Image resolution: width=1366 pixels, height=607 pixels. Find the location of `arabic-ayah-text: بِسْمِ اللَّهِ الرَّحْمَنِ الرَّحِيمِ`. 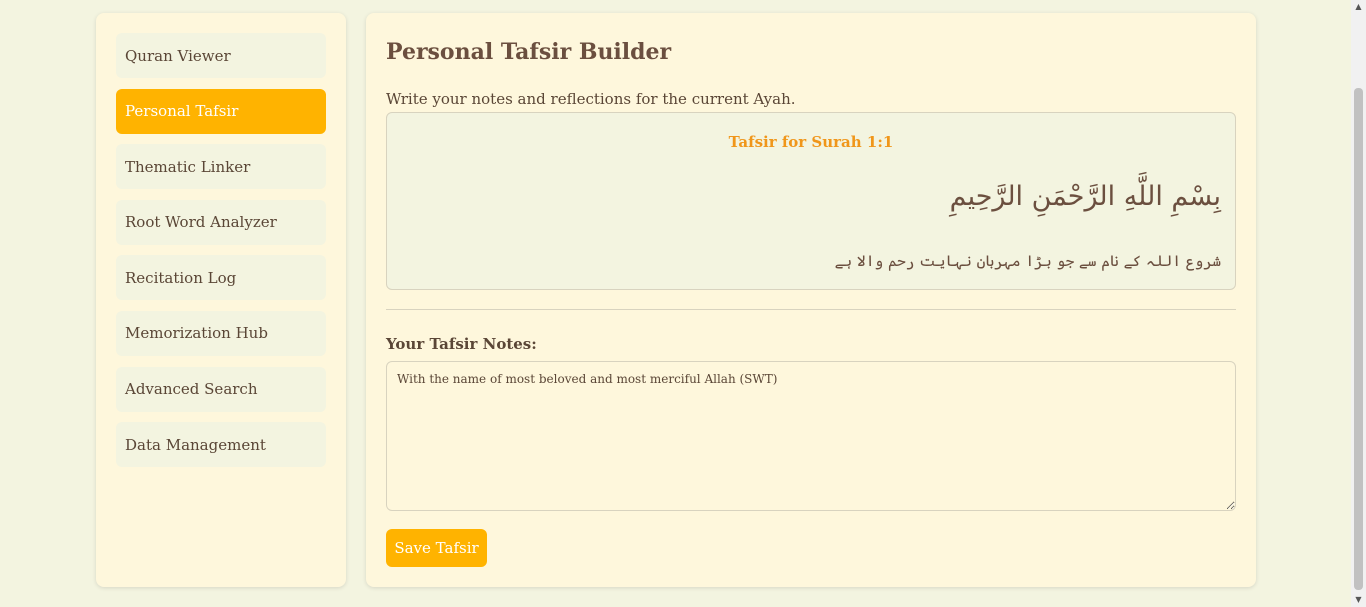

arabic-ayah-text: بِسْمِ اللَّهِ الرَّحْمَنِ الرَّحِيمِ is located at coordinates (1085, 196).